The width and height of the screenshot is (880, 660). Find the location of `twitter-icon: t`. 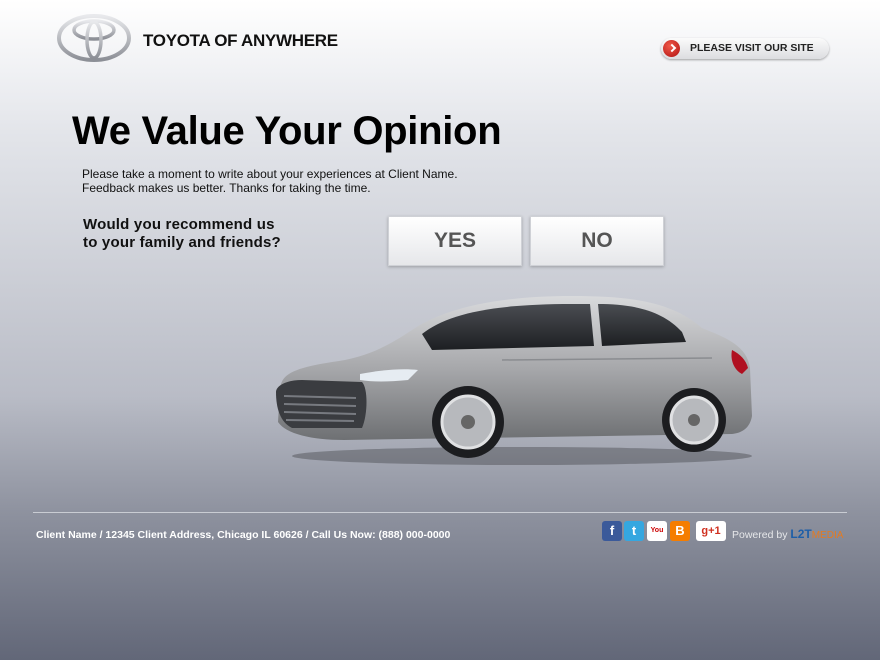

twitter-icon: t is located at coordinates (634, 531).